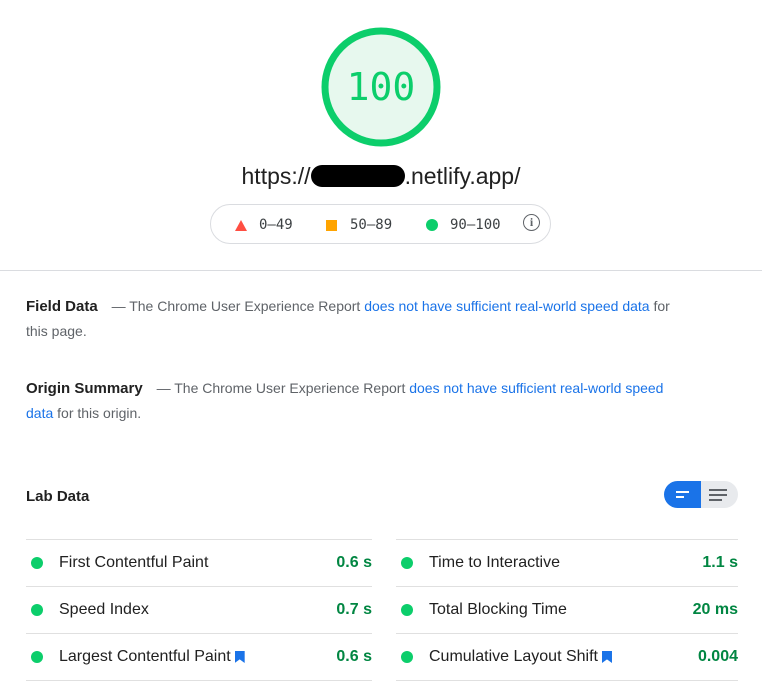  Describe the element at coordinates (462, 176) in the screenshot. I see `url-suffix: .netlify.app/` at that location.